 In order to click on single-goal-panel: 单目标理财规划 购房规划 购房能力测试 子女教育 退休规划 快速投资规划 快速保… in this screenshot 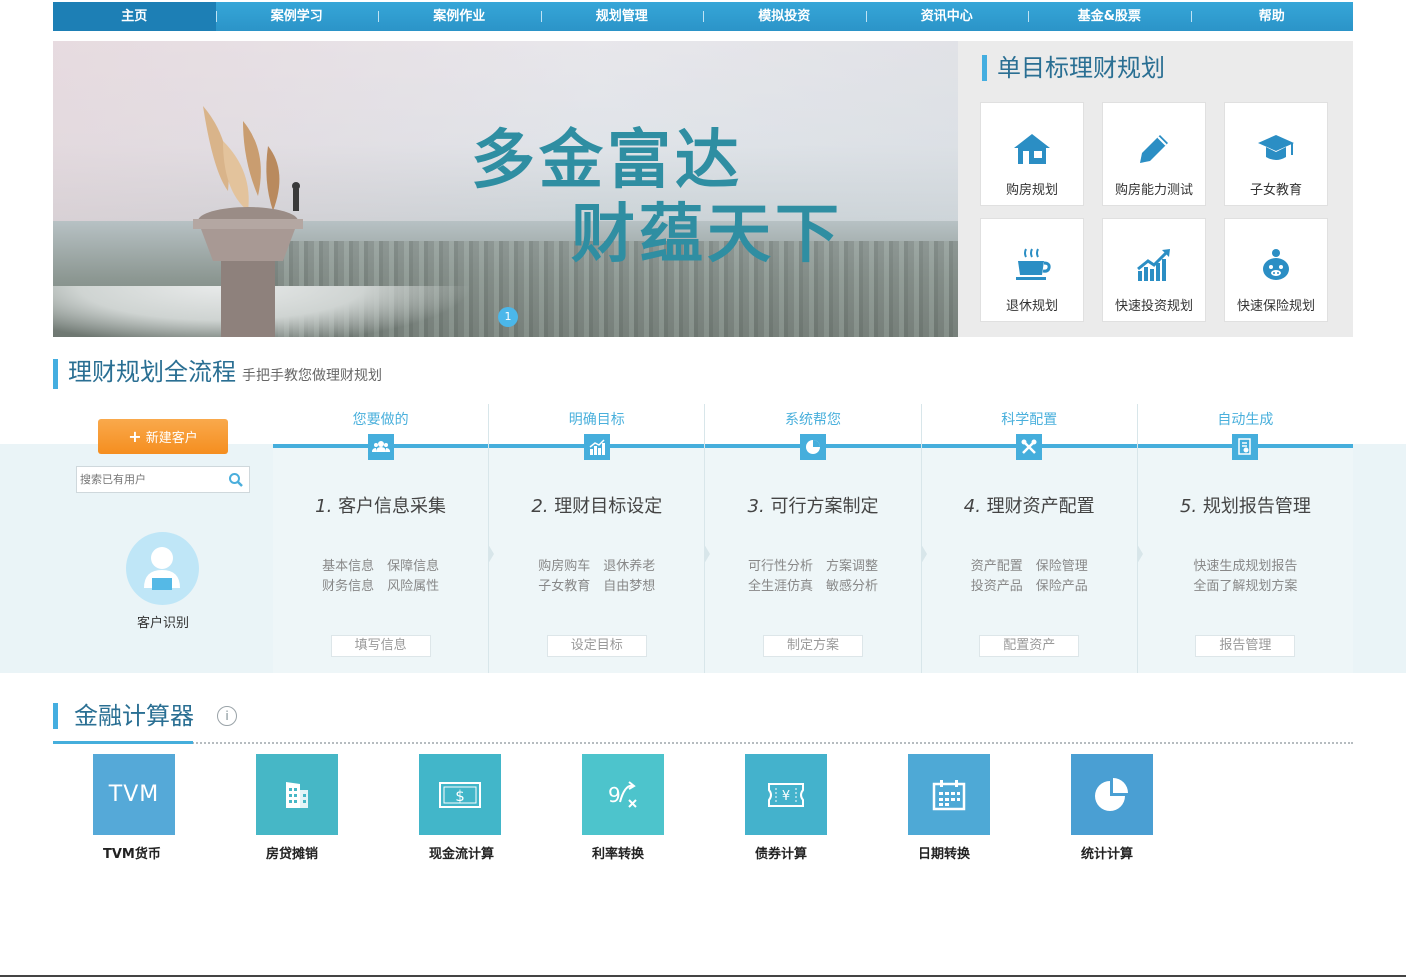, I will do `click(1155, 189)`.